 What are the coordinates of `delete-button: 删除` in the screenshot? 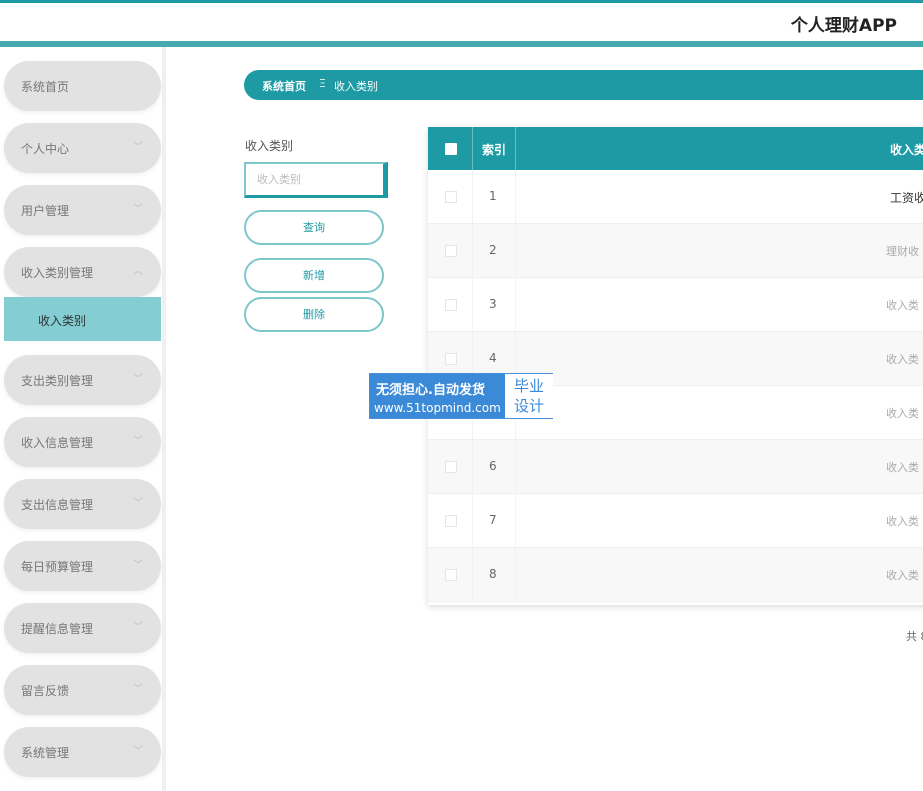 It's located at (314, 314).